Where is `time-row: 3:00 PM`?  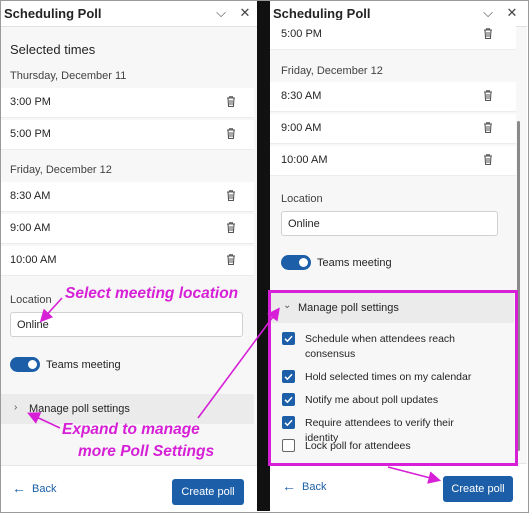 time-row: 3:00 PM is located at coordinates (127, 103).